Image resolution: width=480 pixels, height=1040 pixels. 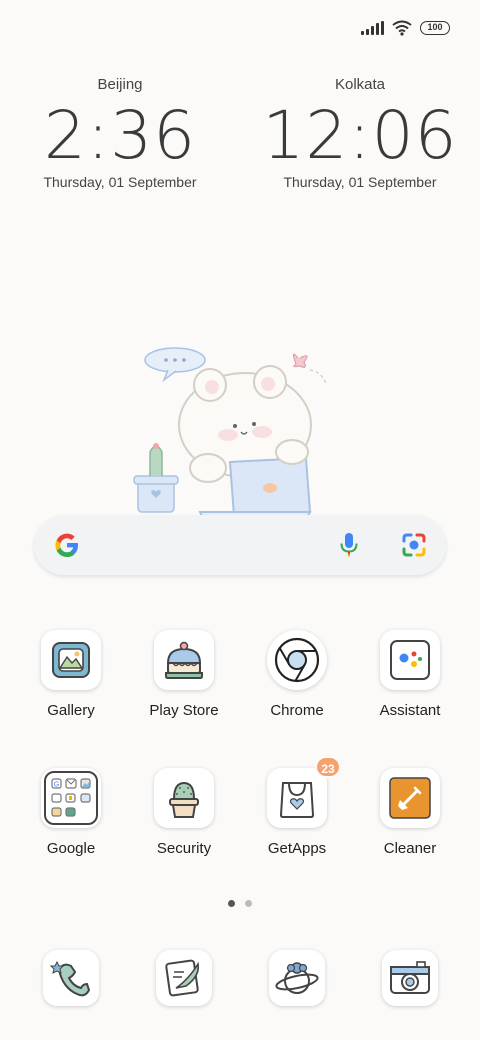 I want to click on chrome-icon, so click(x=297, y=660).